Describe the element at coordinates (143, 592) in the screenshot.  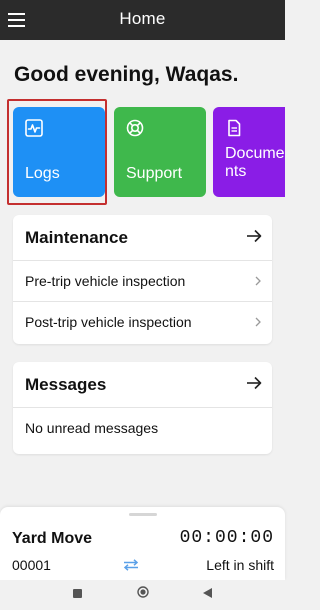
I see `home-nav-icon` at that location.